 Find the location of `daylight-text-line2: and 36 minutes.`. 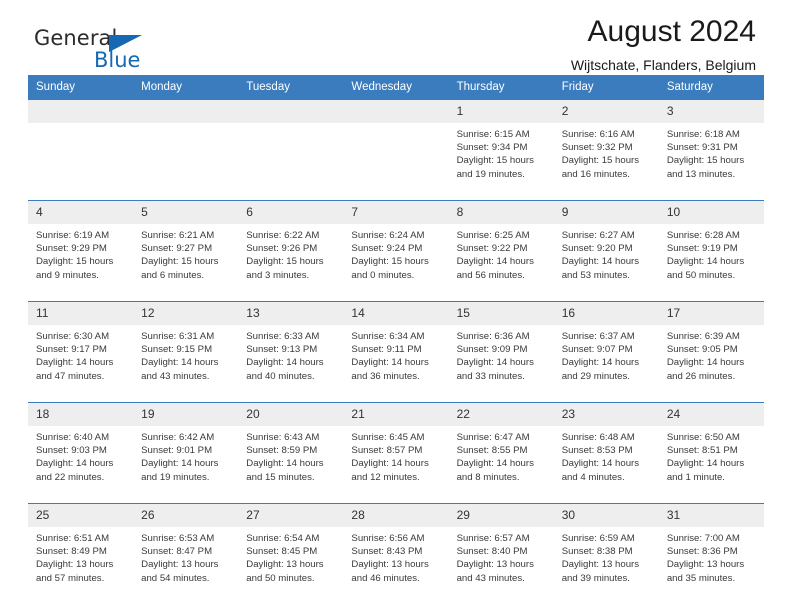

daylight-text-line2: and 36 minutes. is located at coordinates (385, 376).